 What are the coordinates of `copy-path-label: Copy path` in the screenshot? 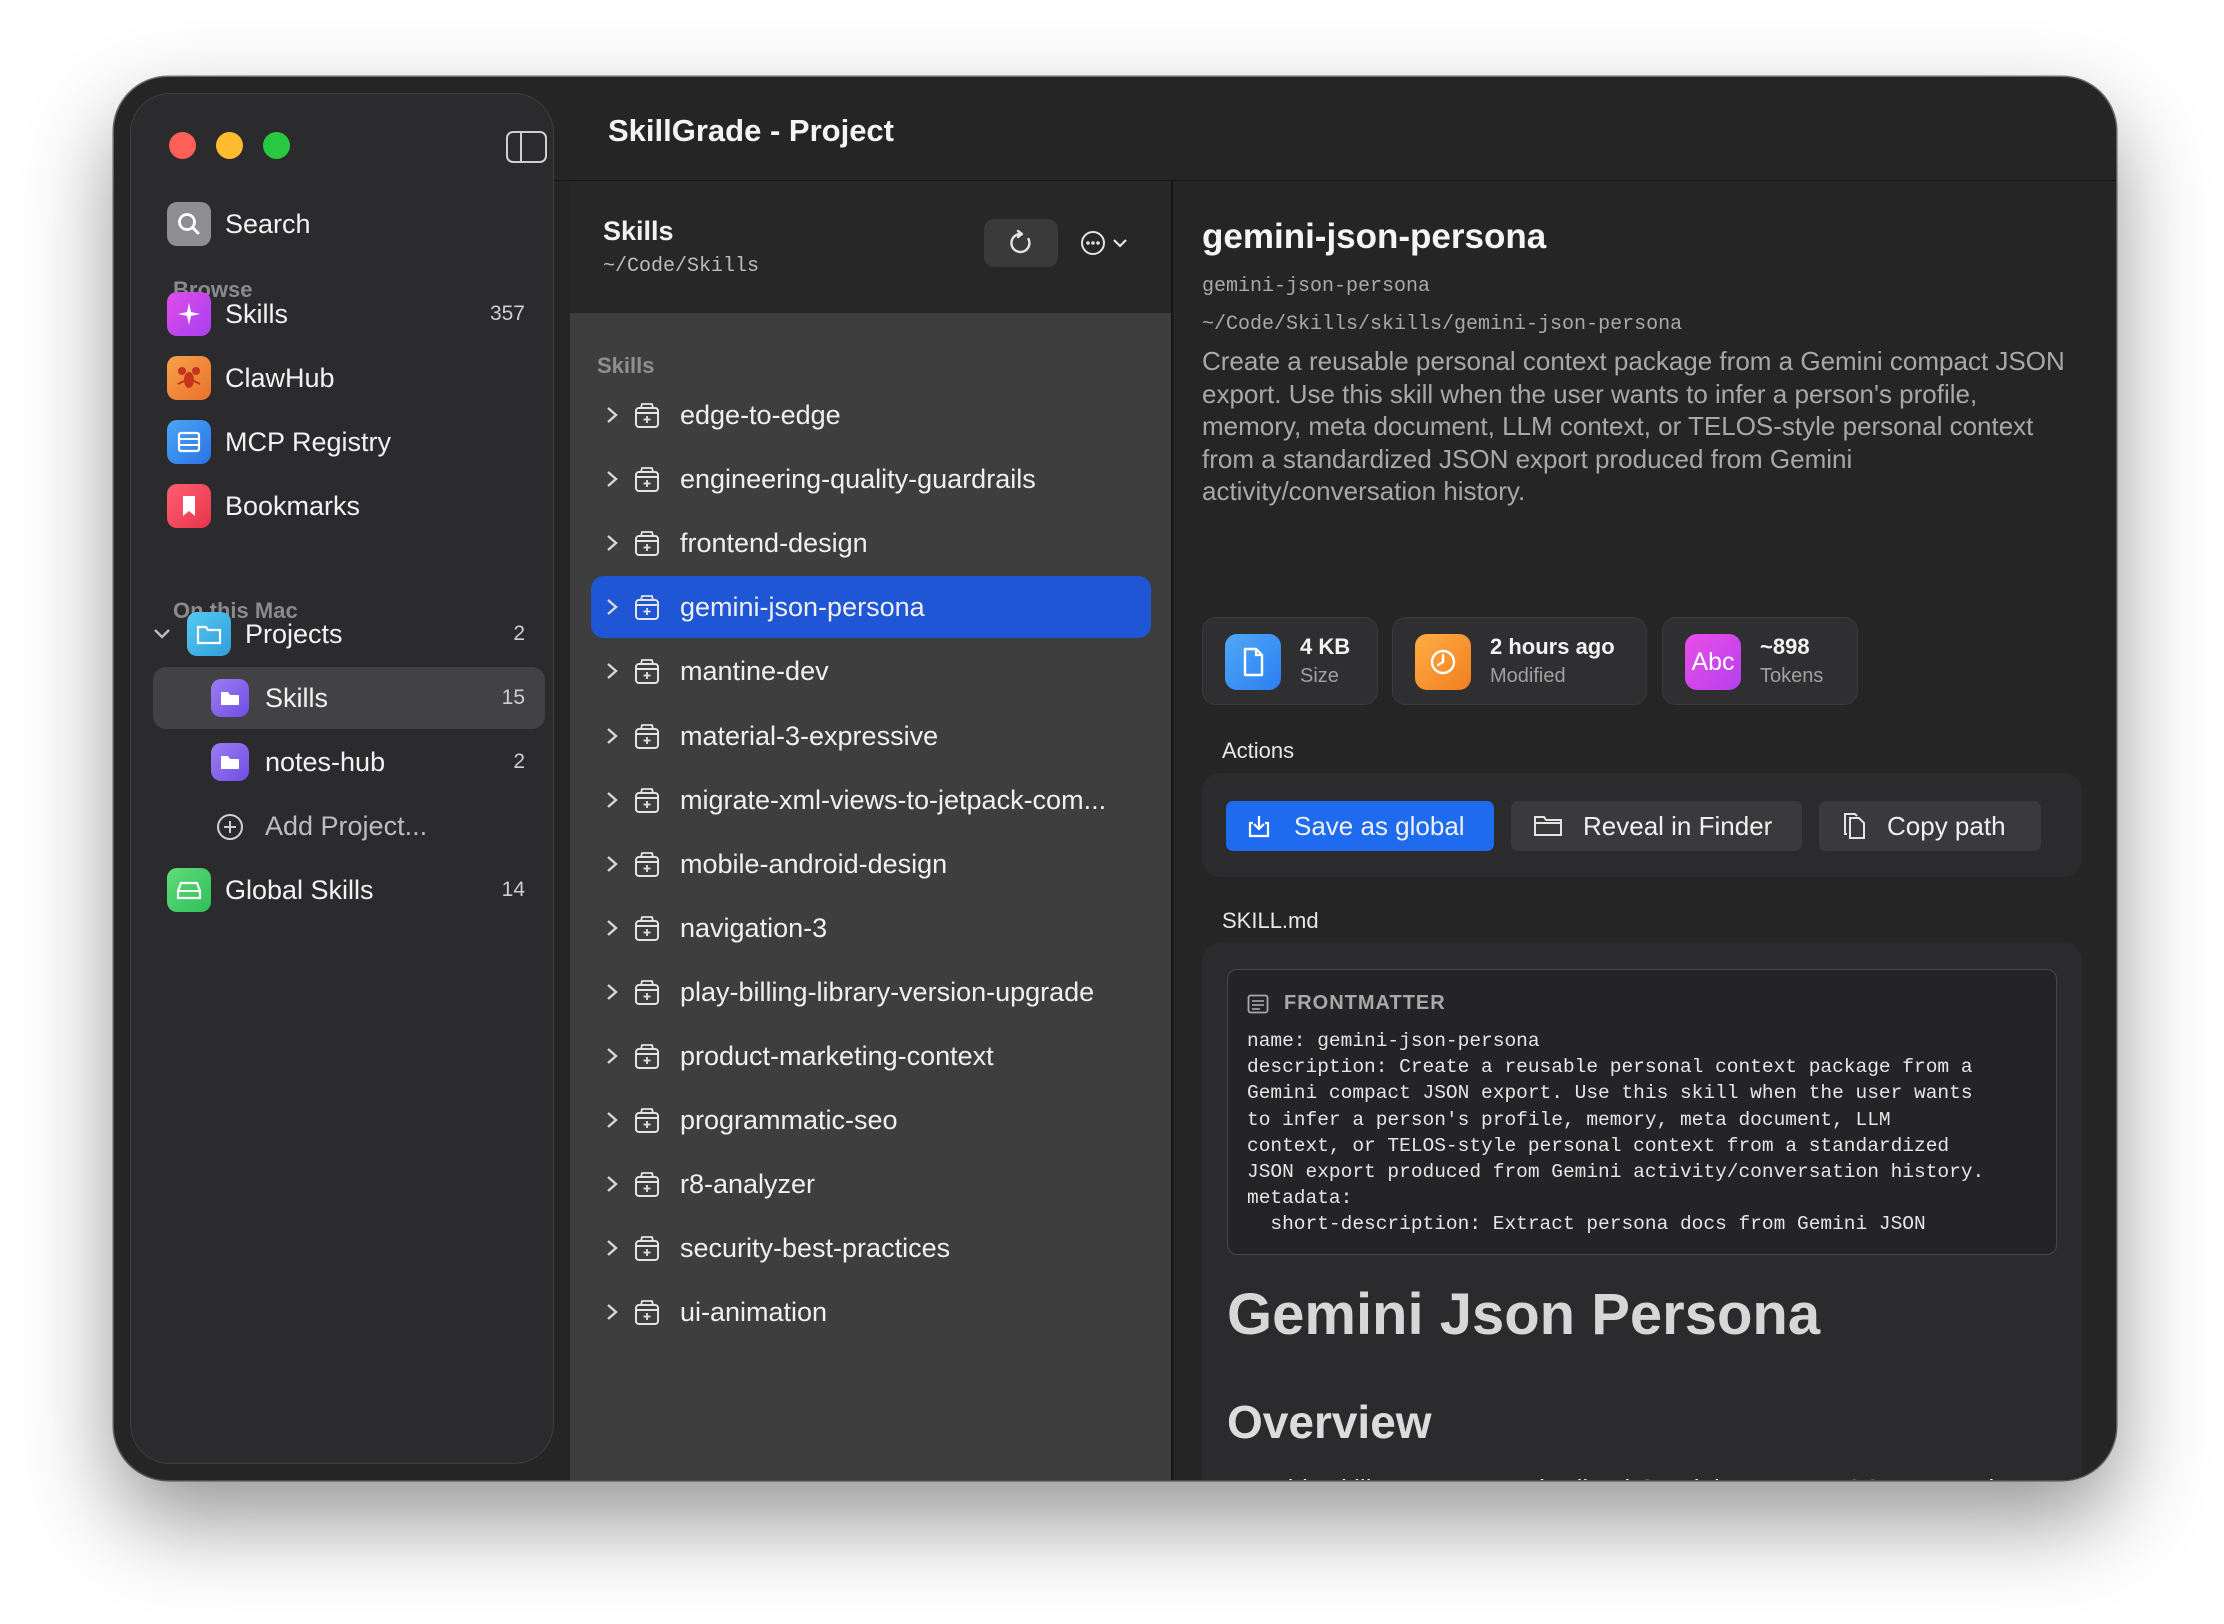 It's located at (1946, 826).